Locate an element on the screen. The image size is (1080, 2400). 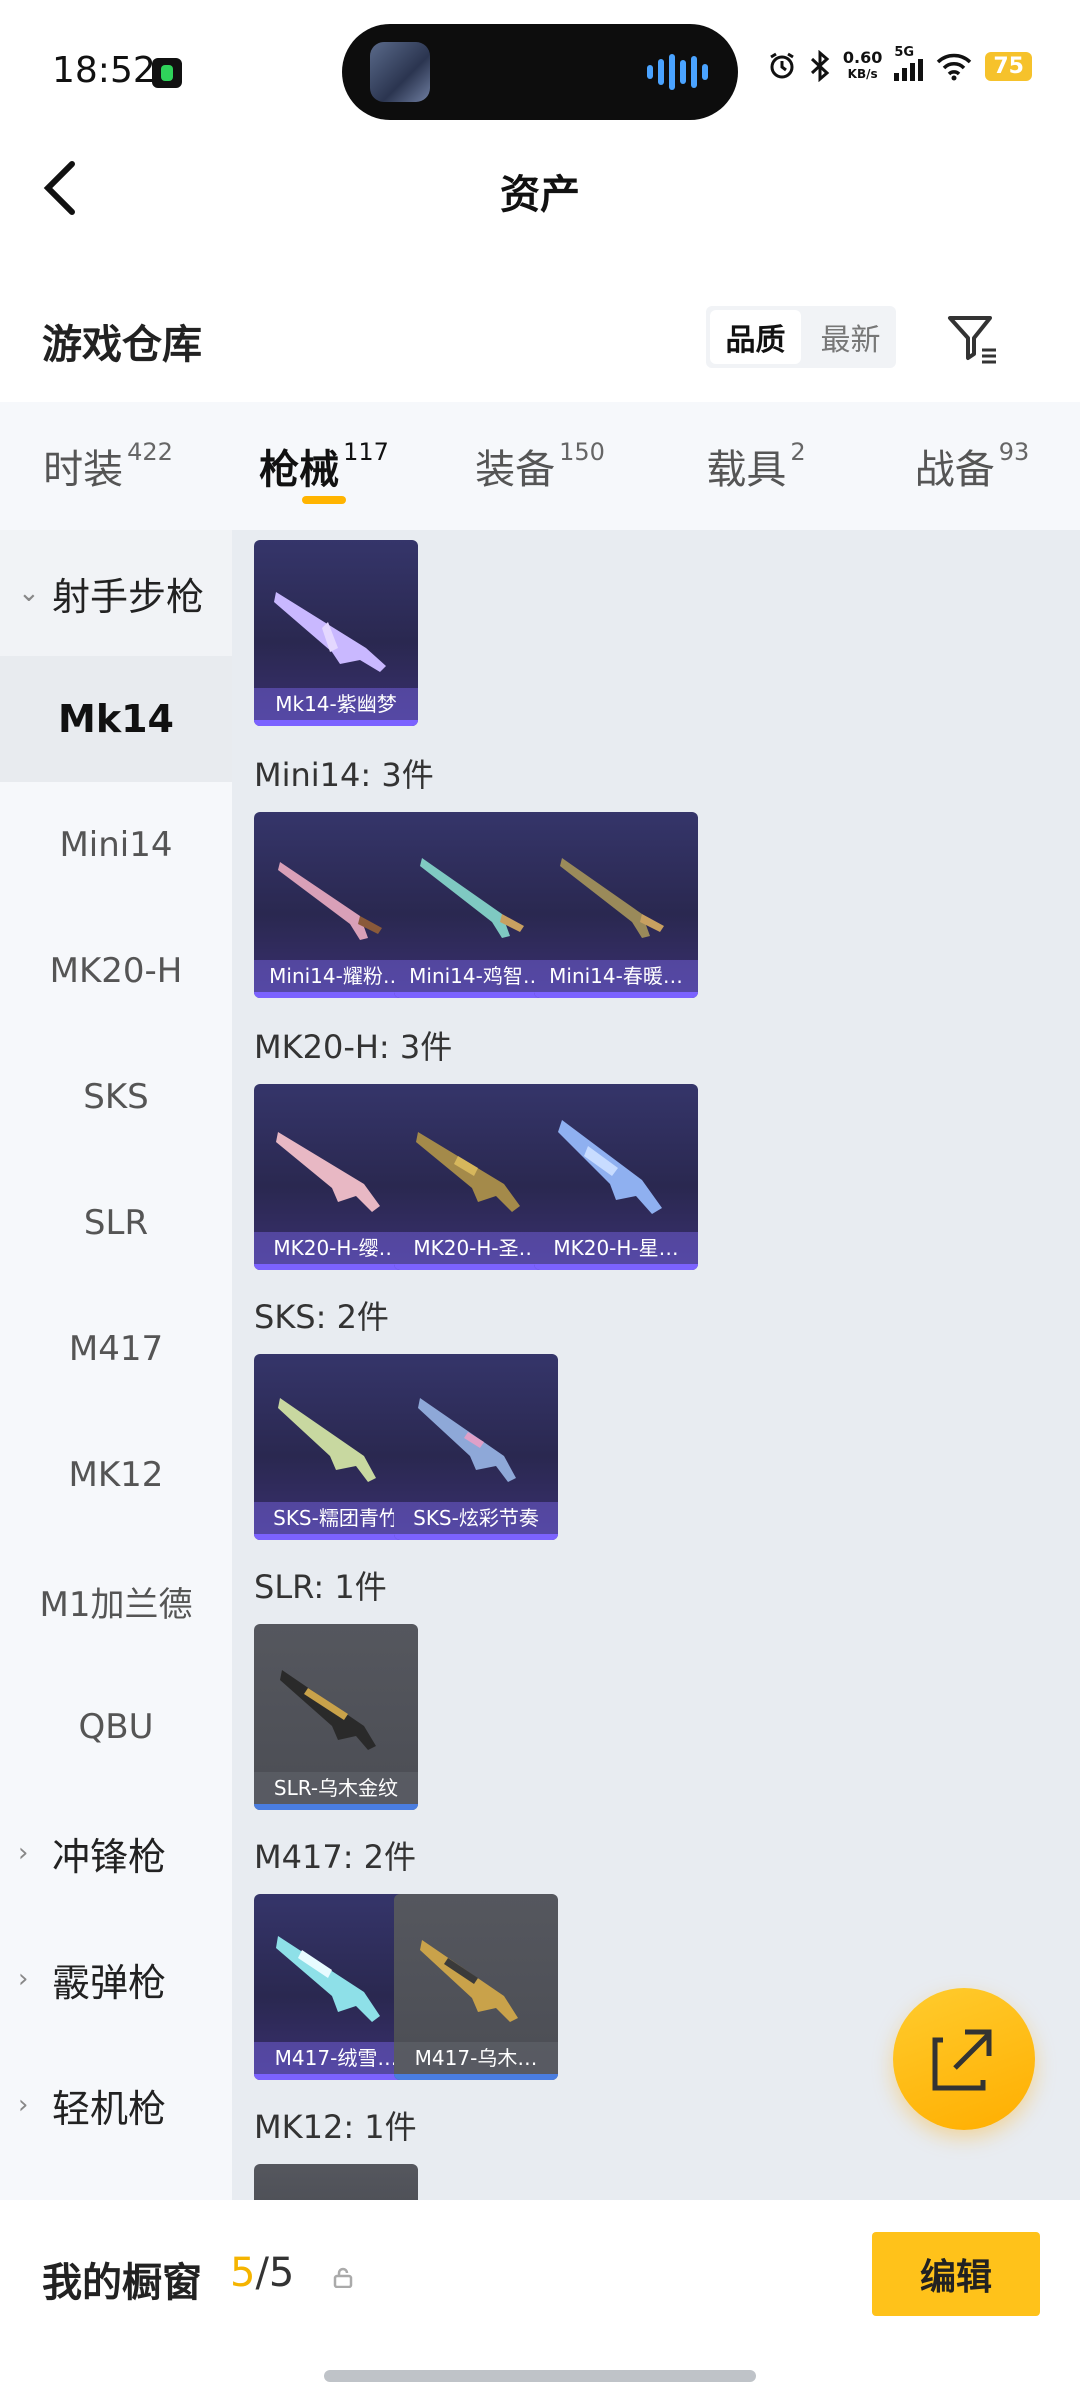
sidebar-group-shotgun: › 霰弹枪 is located at coordinates (116, 1979).